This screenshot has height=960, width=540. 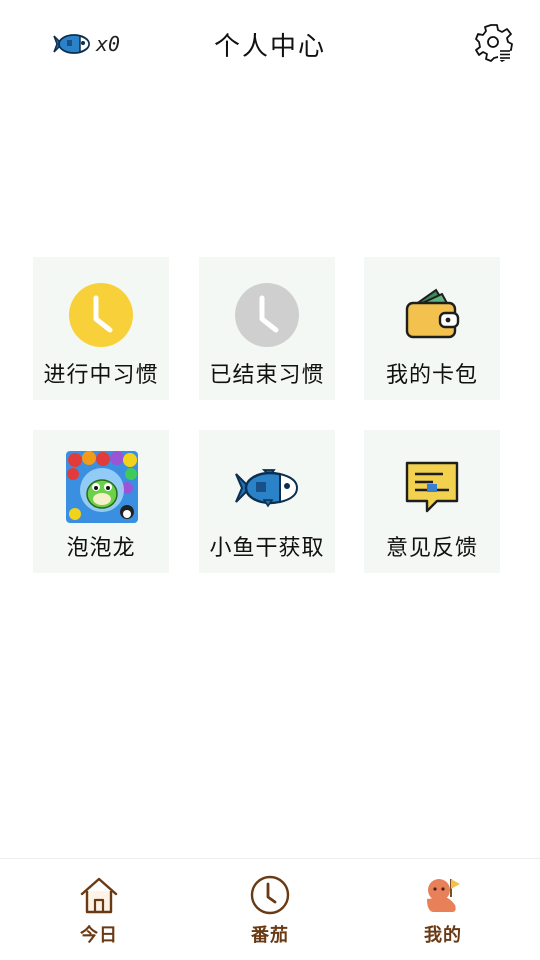 I want to click on tile-active-habits: 进行中习惯, so click(x=101, y=328).